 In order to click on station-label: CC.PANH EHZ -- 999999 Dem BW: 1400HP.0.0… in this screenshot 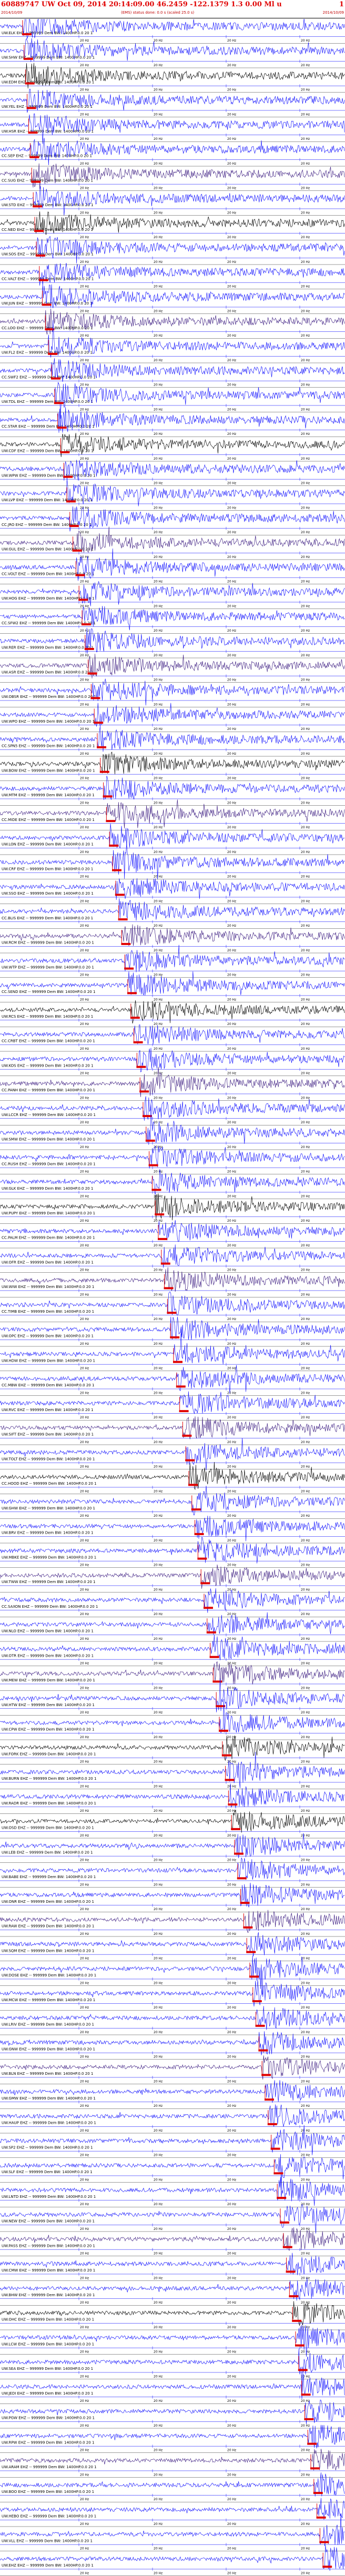, I will do `click(48, 1090)`.